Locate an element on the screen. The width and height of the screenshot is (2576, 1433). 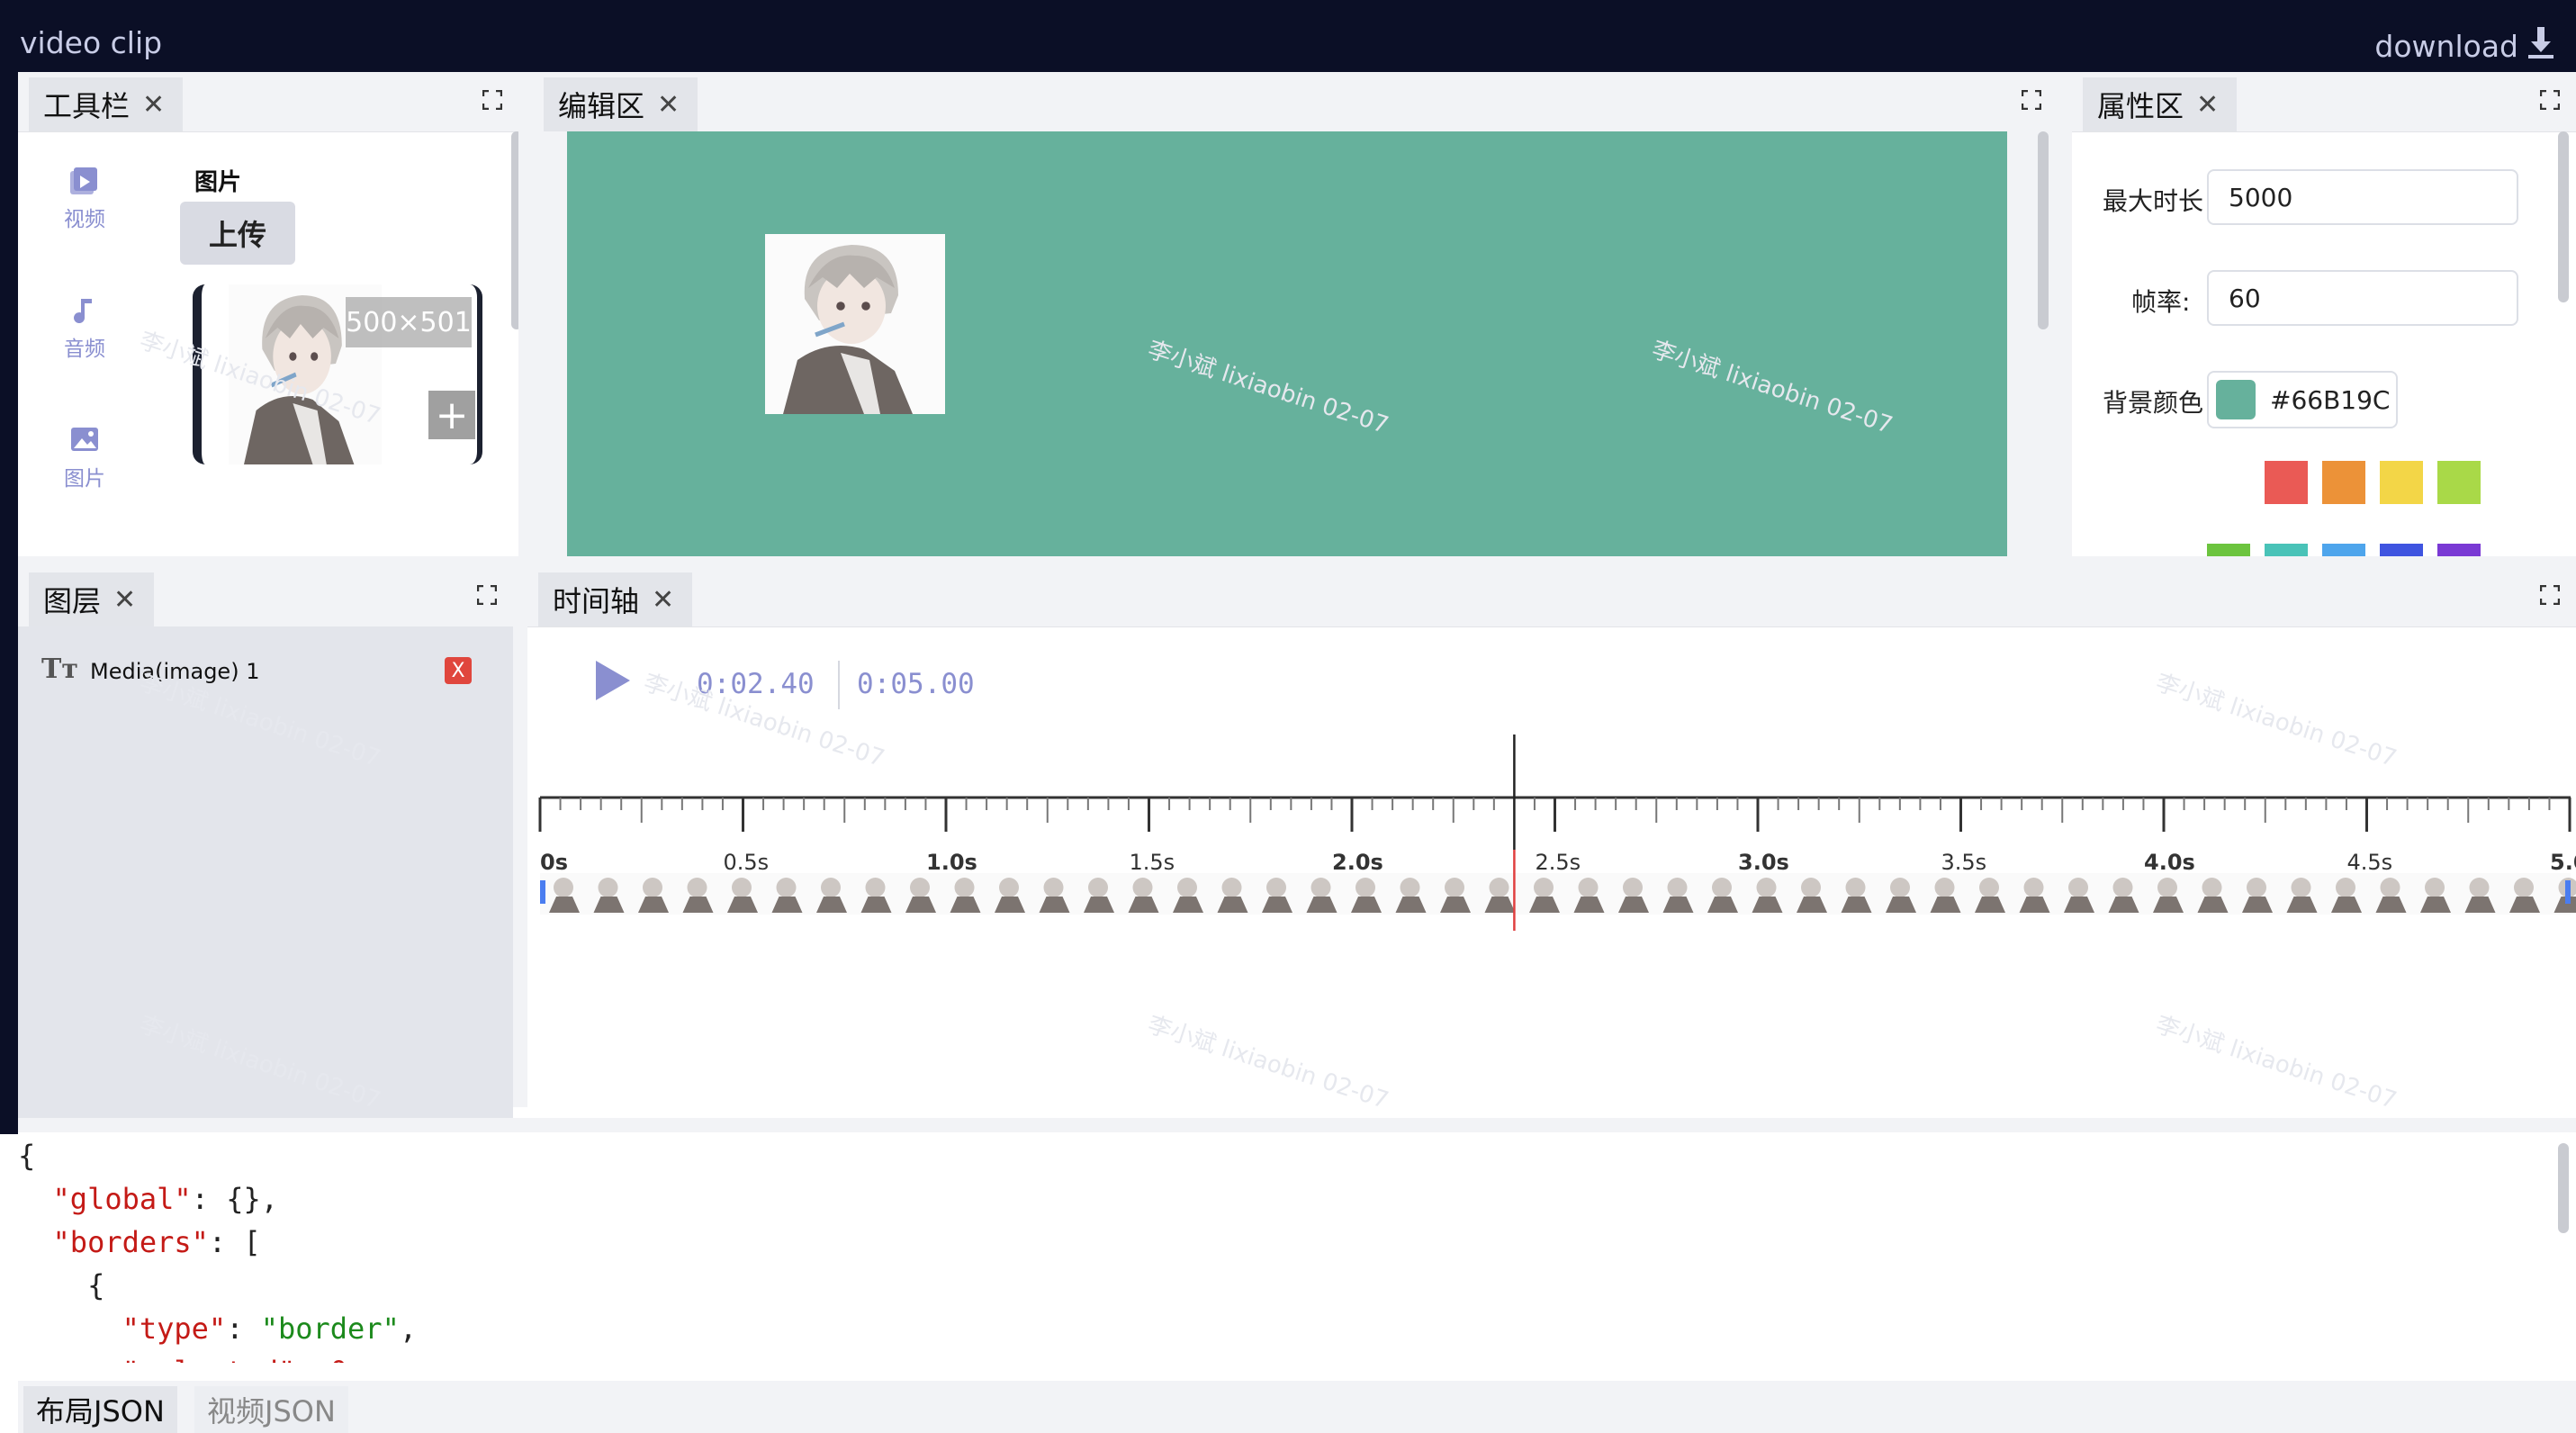
sidebar-item-audio: 音频 is located at coordinates (84, 327).